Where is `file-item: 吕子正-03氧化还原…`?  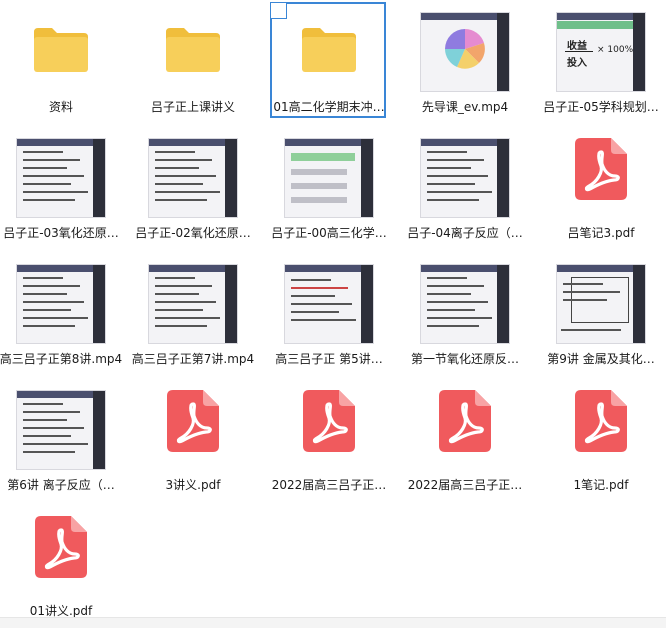
file-item: 吕子正-03氧化还原… is located at coordinates (63, 190).